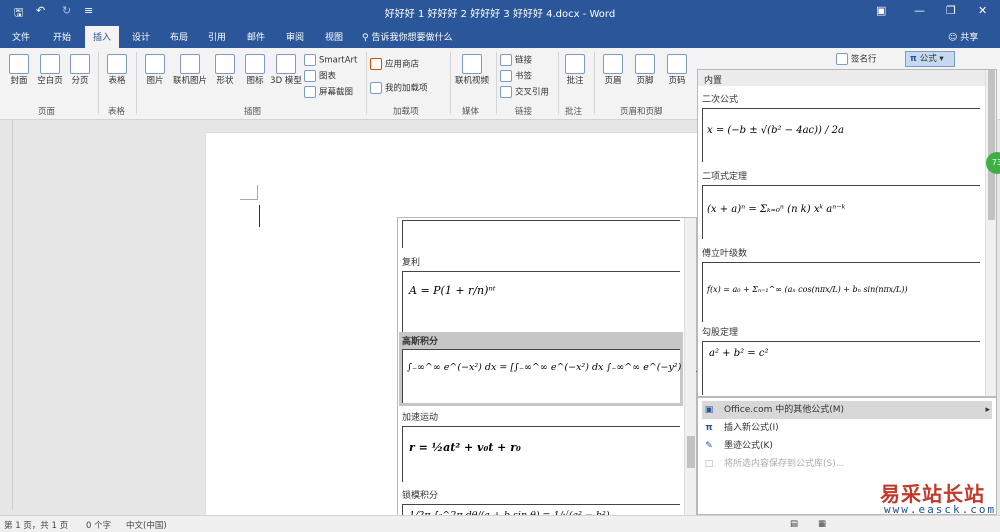  I want to click on online-pictures-button: 联机图片, so click(190, 70).